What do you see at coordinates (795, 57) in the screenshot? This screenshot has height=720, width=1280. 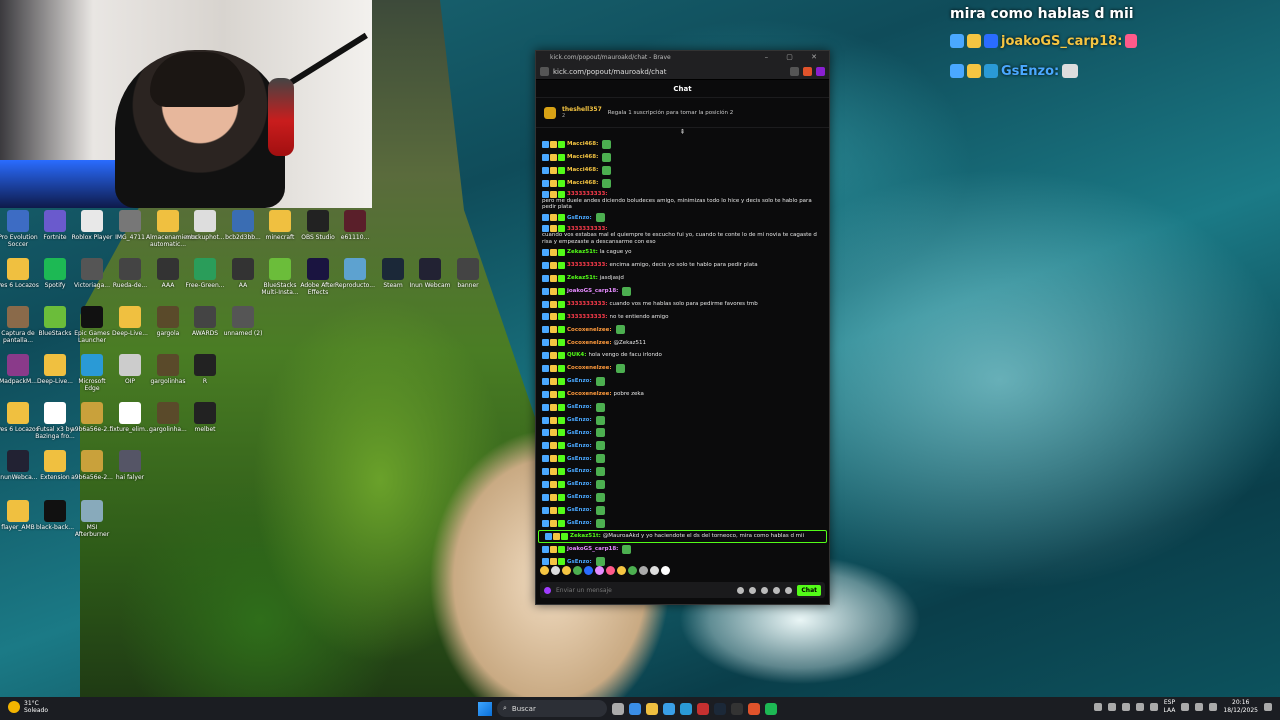 I see `window-controls: – ▢ ✕` at bounding box center [795, 57].